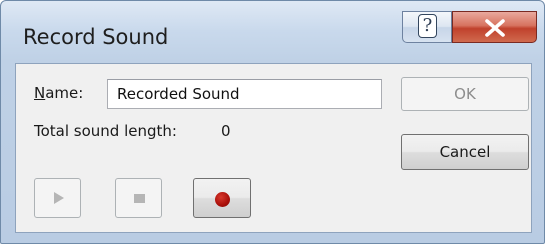 The width and height of the screenshot is (547, 246). Describe the element at coordinates (40, 93) in the screenshot. I see `name-label-accelerator: N` at that location.